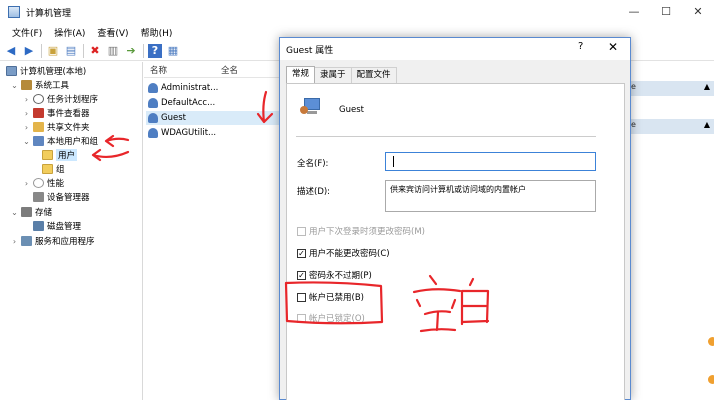 This screenshot has height=400, width=714. What do you see at coordinates (334, 275) in the screenshot?
I see `password-never-expires-checkbox: ✓ 密码永不过期(P)` at bounding box center [334, 275].